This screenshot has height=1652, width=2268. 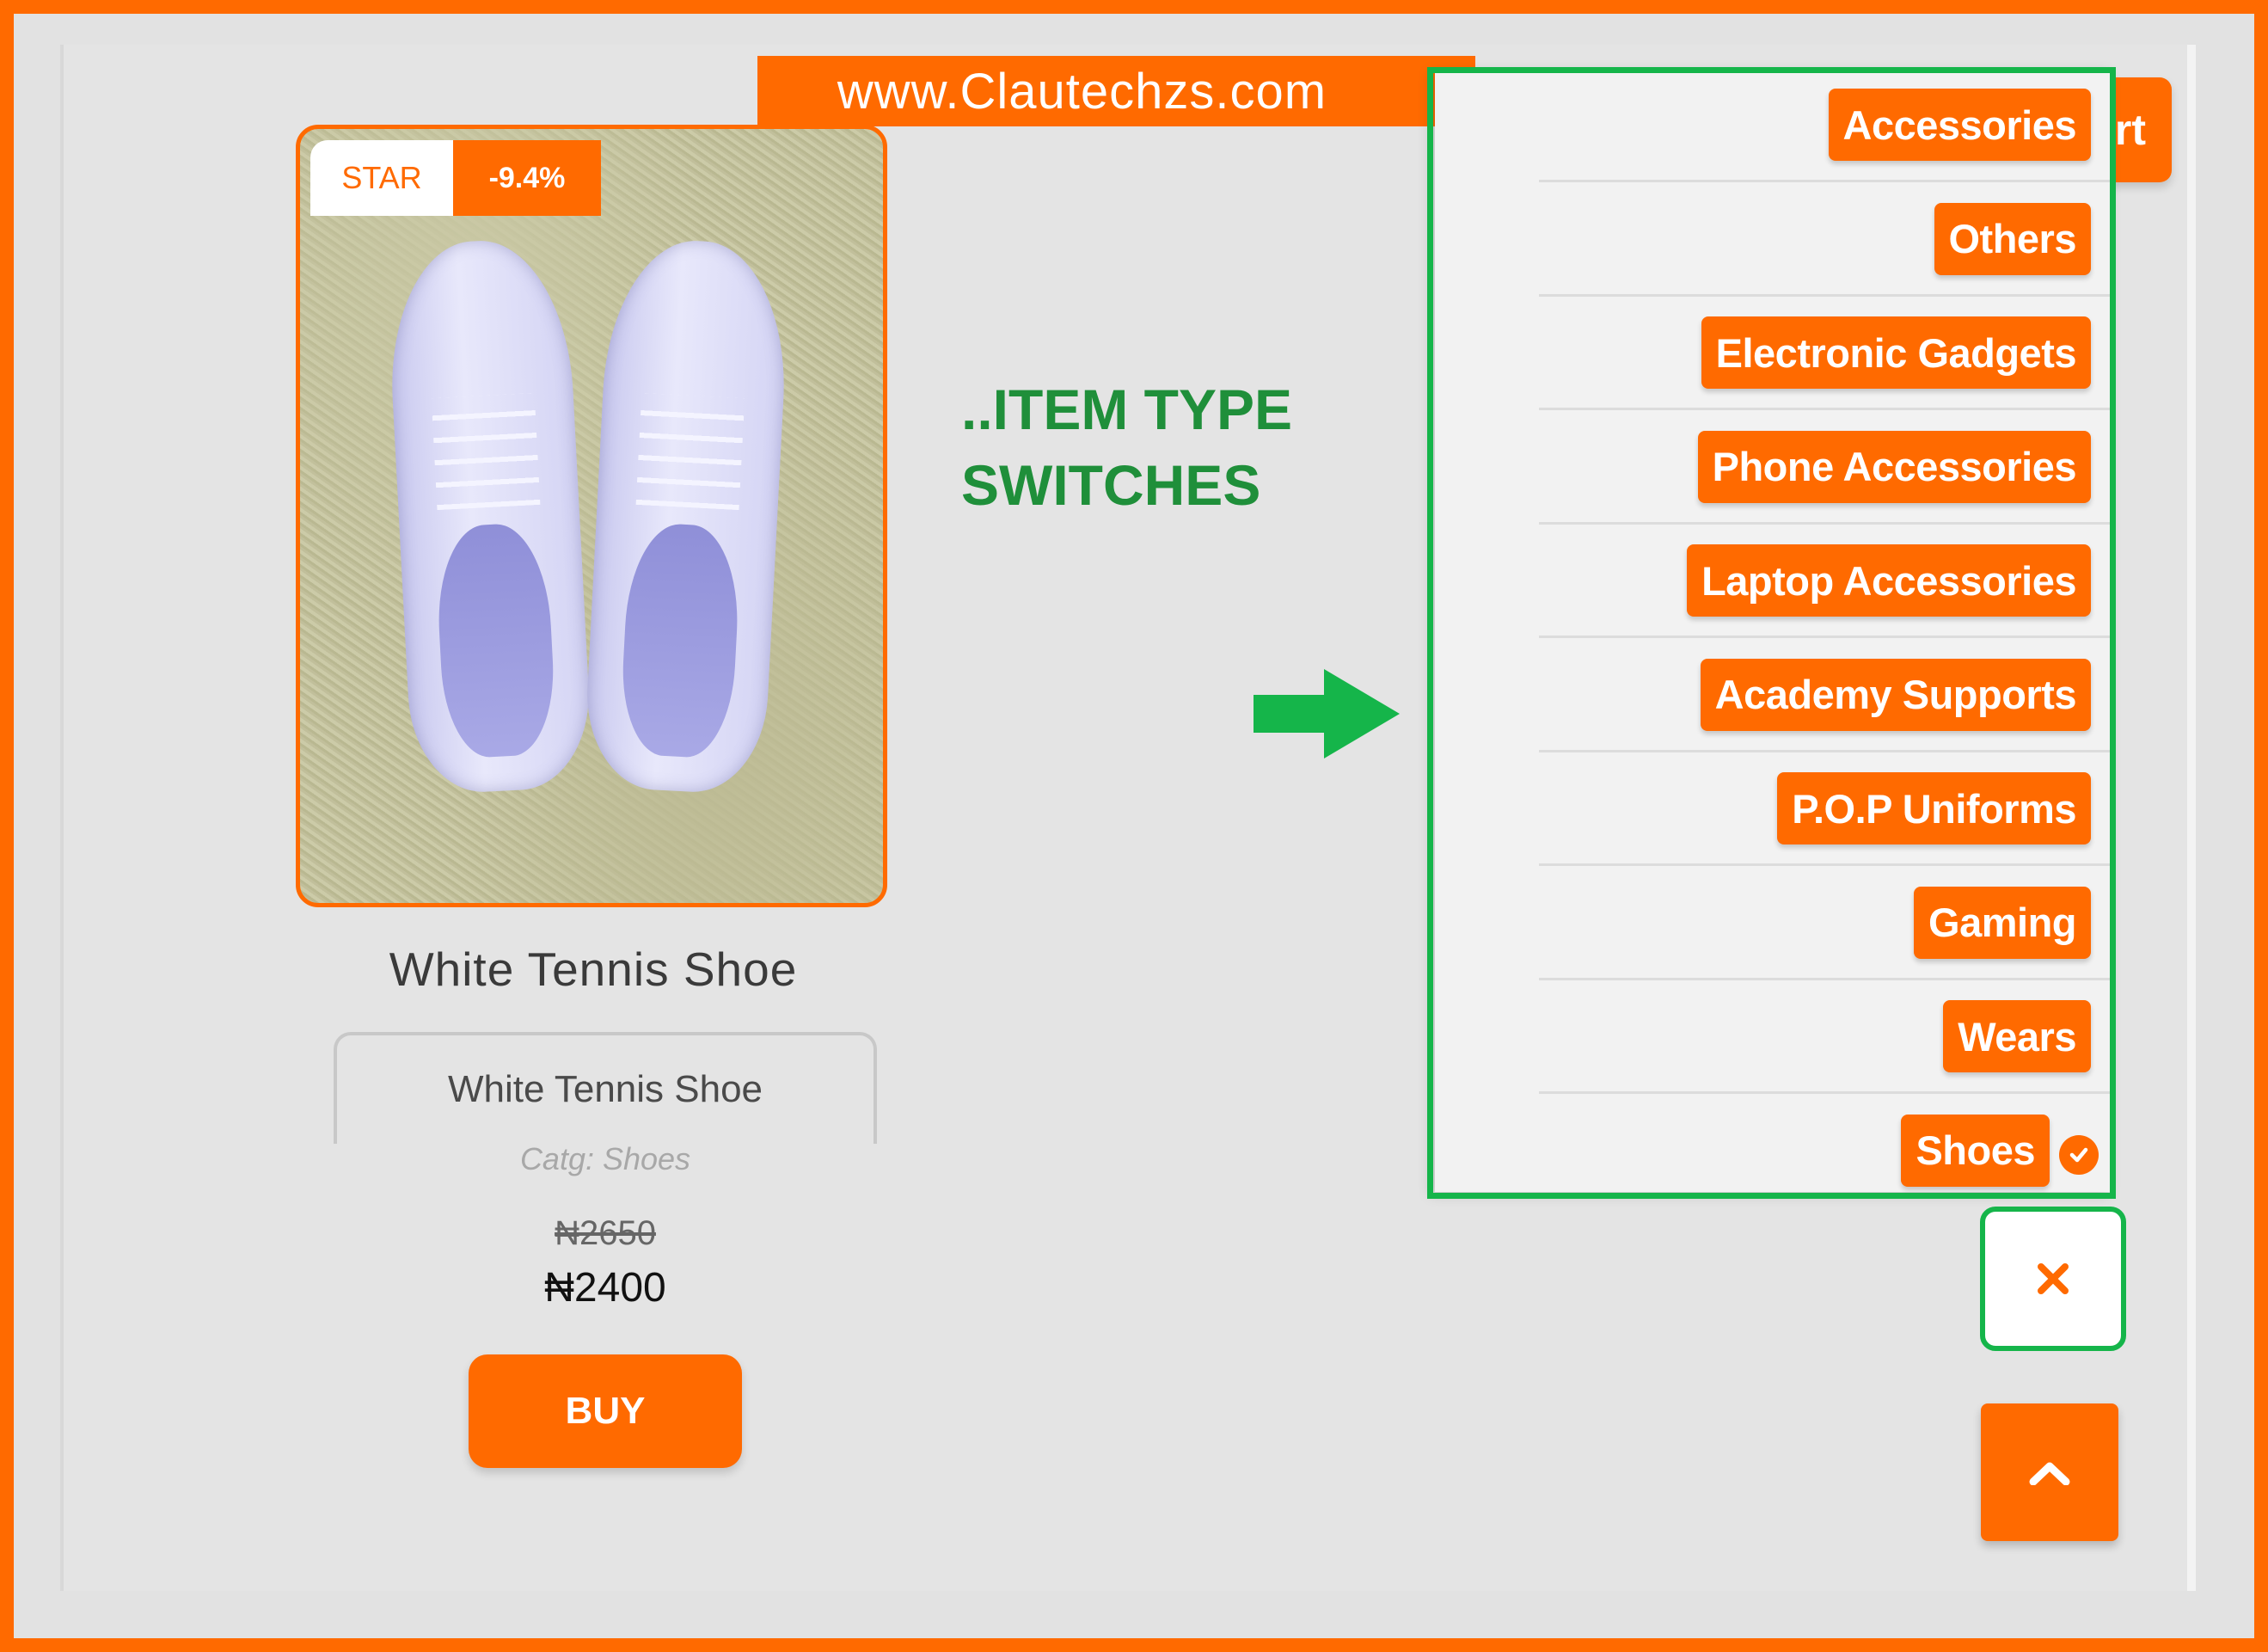 I want to click on shoe-right-image, so click(x=687, y=516).